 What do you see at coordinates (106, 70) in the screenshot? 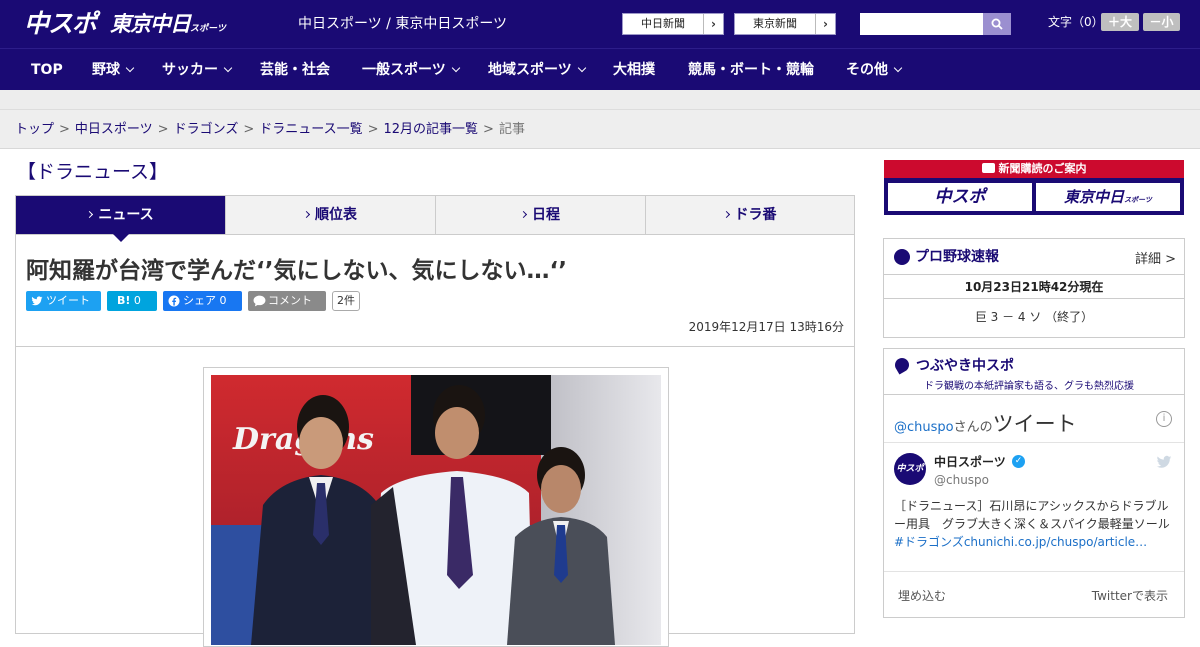
I see `nav-label: 野球` at bounding box center [106, 70].